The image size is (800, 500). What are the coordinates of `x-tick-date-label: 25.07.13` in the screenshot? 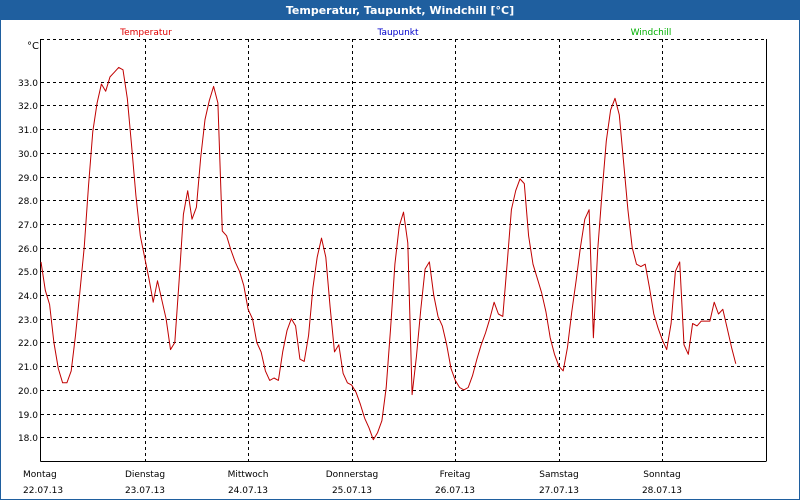 It's located at (352, 491).